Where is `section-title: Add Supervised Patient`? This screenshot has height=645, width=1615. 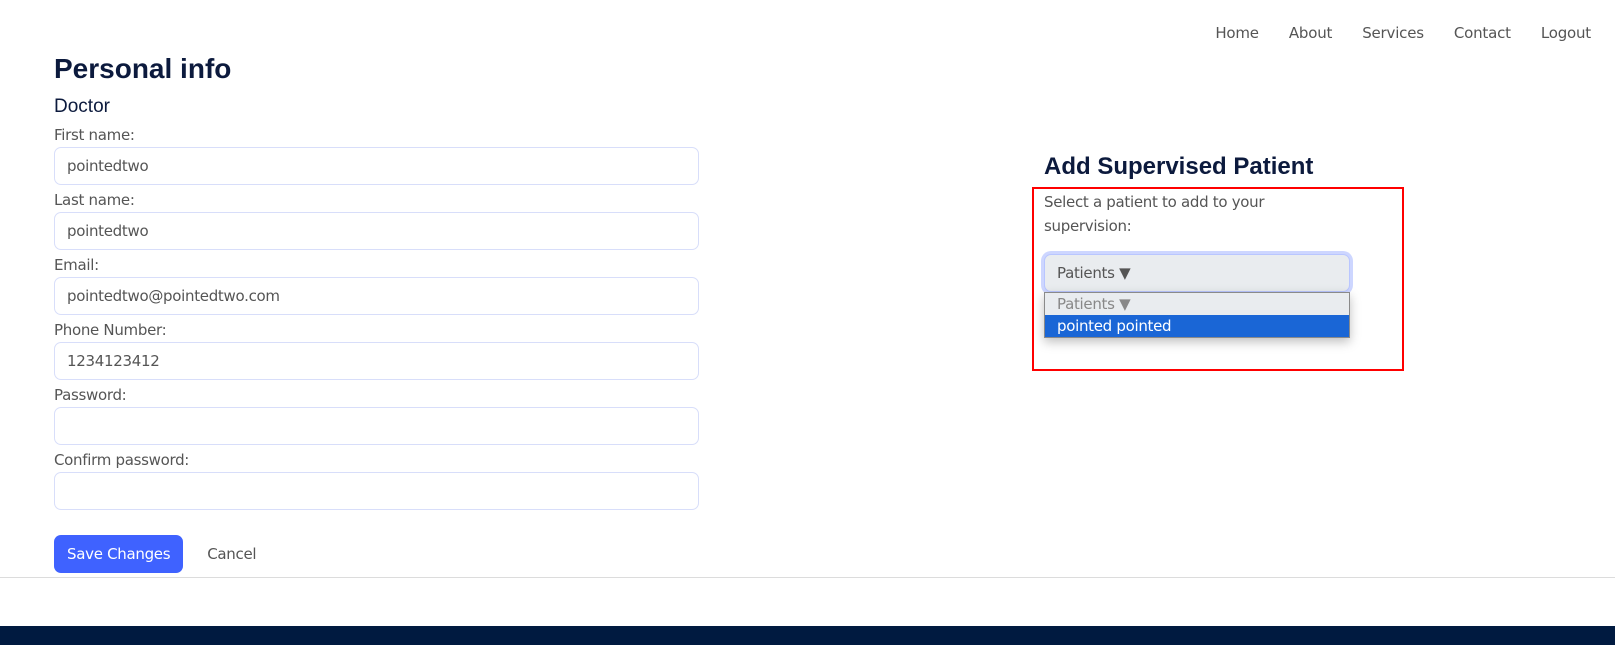 section-title: Add Supervised Patient is located at coordinates (1179, 166).